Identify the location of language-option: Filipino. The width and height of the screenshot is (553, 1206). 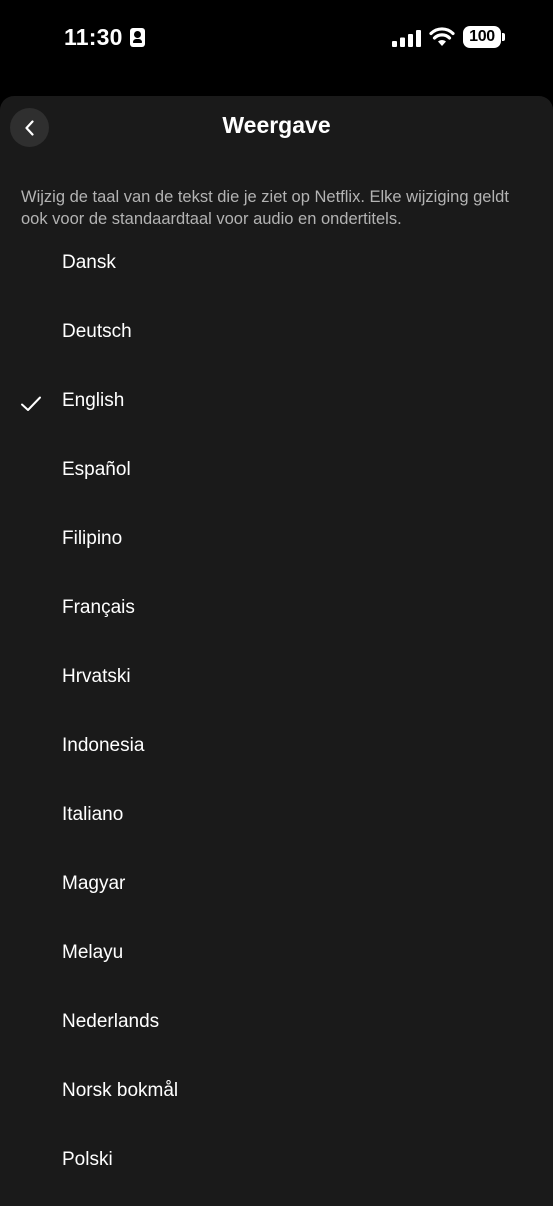
(276, 542).